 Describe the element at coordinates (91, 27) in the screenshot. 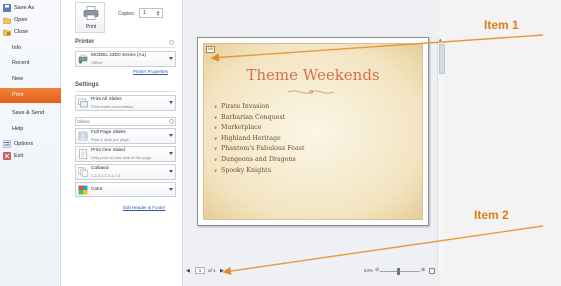

I see `print-button-label: Print` at that location.